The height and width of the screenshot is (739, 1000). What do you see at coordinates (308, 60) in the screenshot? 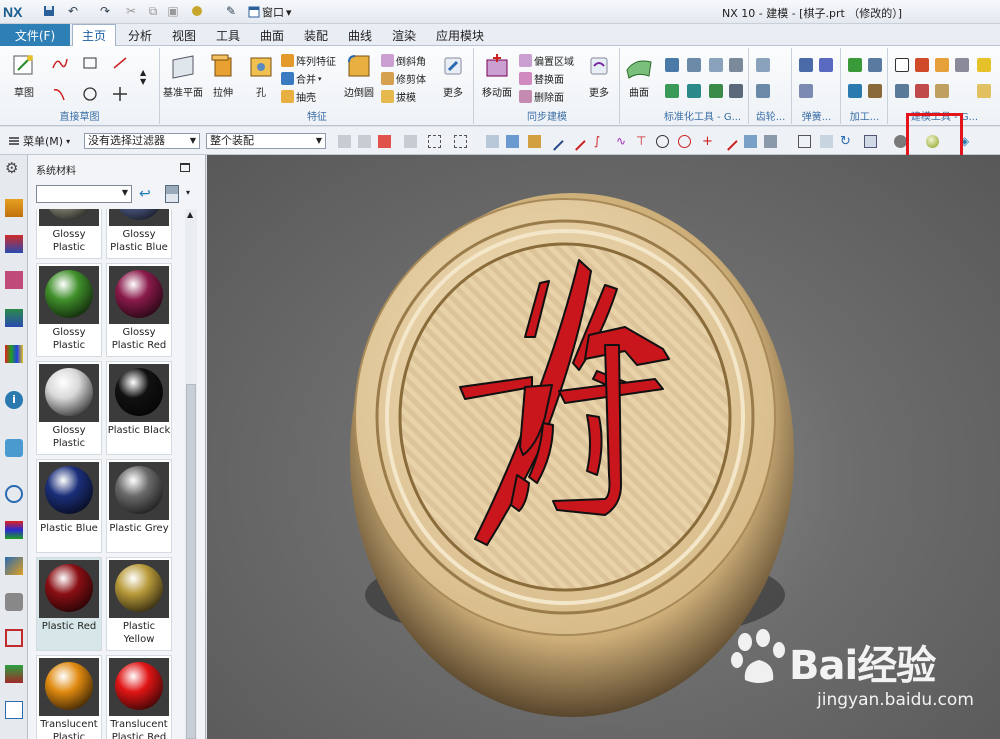
I see `pattern-feature-button: 阵列特征` at bounding box center [308, 60].